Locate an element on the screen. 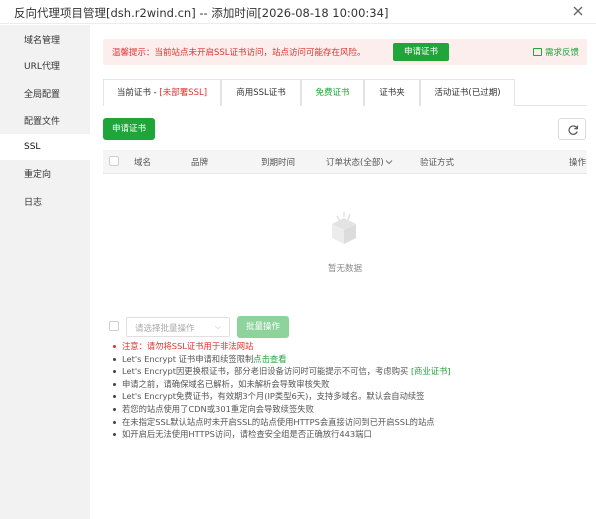  table-header: 域名 品牌 到期时间 订单状态(全部) 验证方式 操作 is located at coordinates (345, 162).